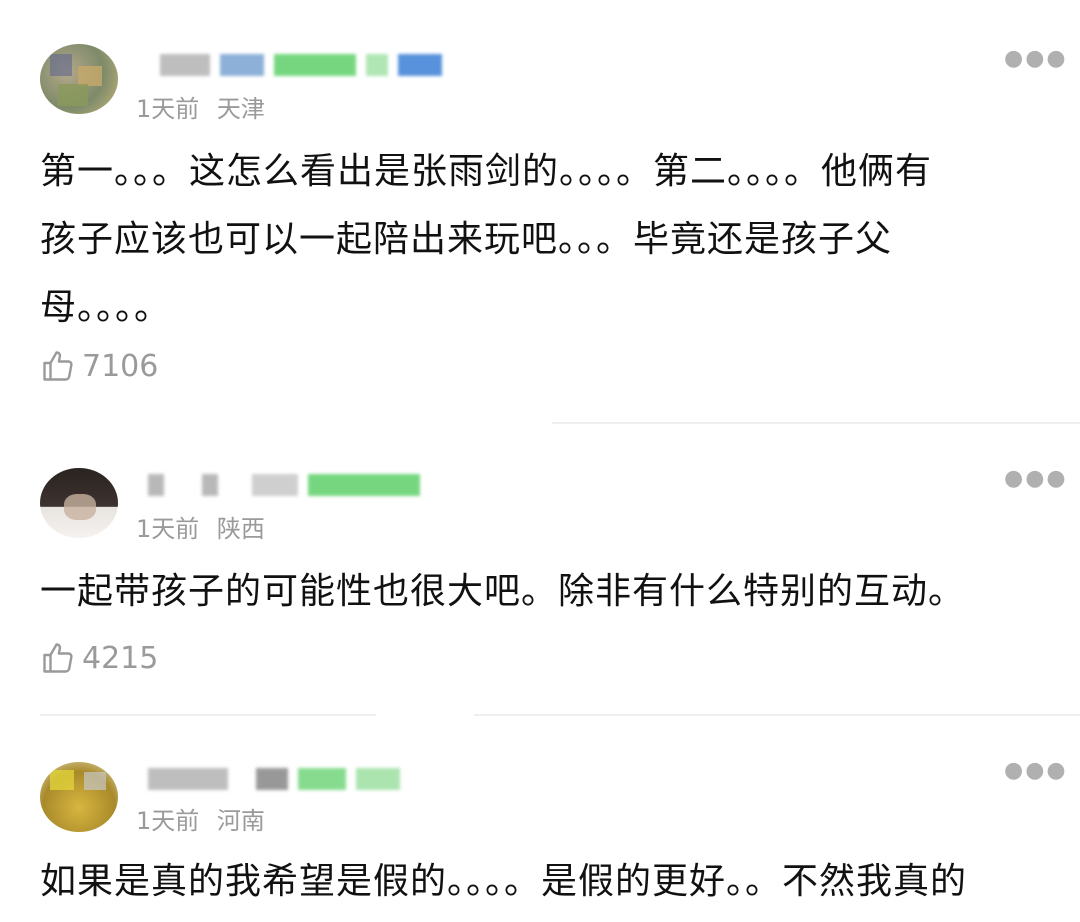  What do you see at coordinates (240, 109) in the screenshot?
I see `comment-location: 天津` at bounding box center [240, 109].